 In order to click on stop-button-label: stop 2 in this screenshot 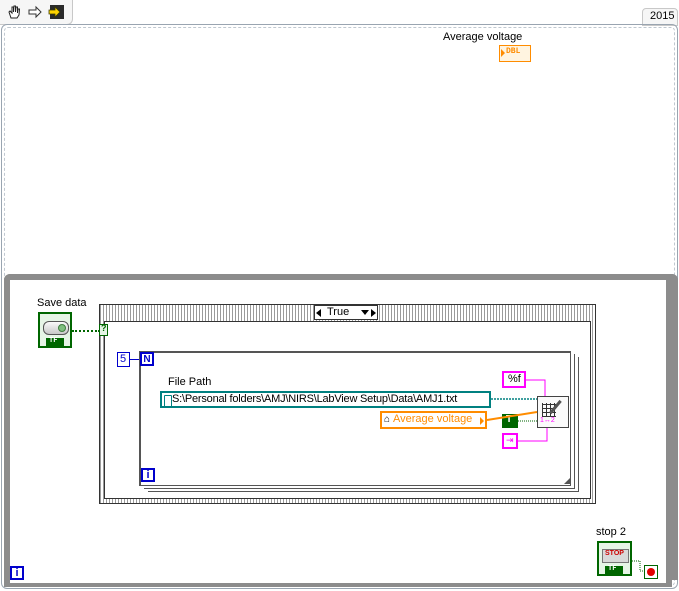, I will do `click(611, 532)`.